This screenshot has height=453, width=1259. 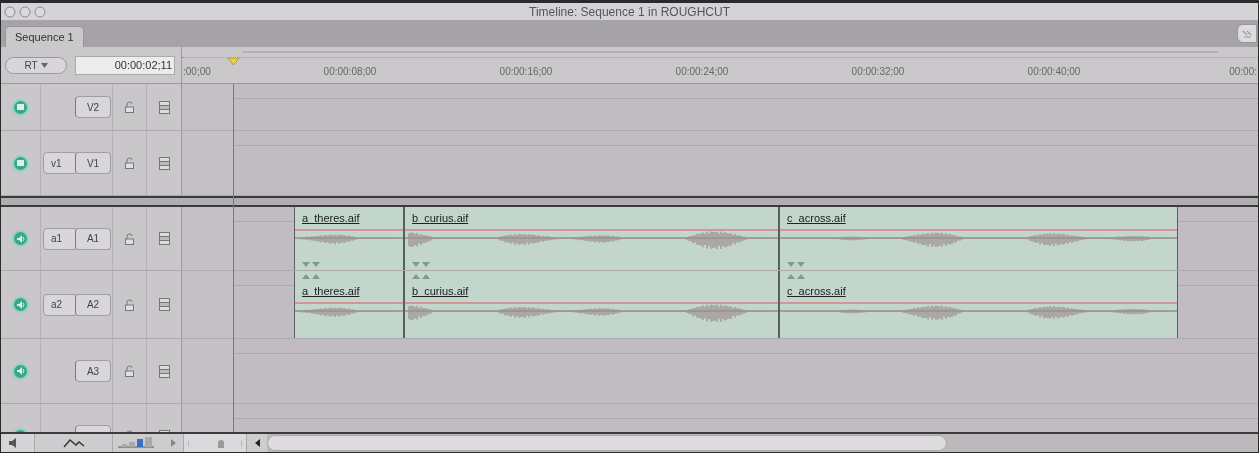 What do you see at coordinates (350, 72) in the screenshot?
I see `time-label: 00:00:08;00` at bounding box center [350, 72].